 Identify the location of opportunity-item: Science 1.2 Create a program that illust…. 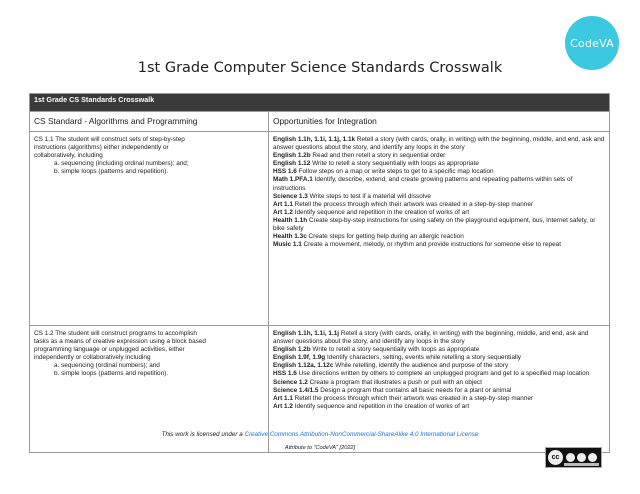
(377, 382).